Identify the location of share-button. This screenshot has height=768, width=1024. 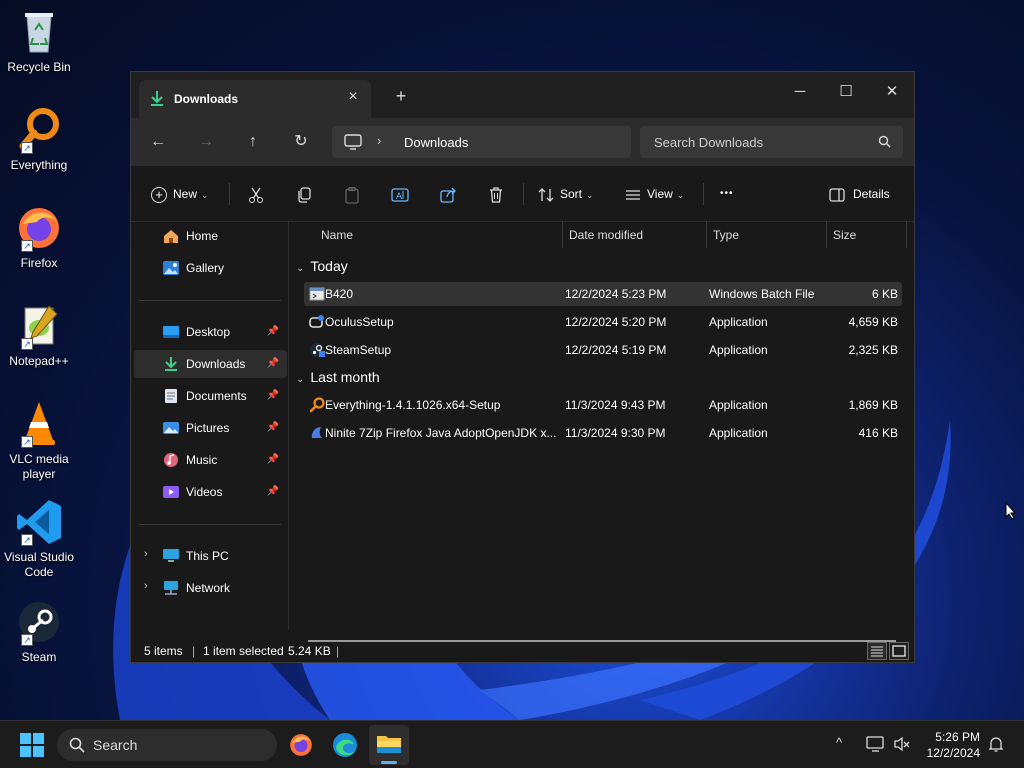
(448, 194).